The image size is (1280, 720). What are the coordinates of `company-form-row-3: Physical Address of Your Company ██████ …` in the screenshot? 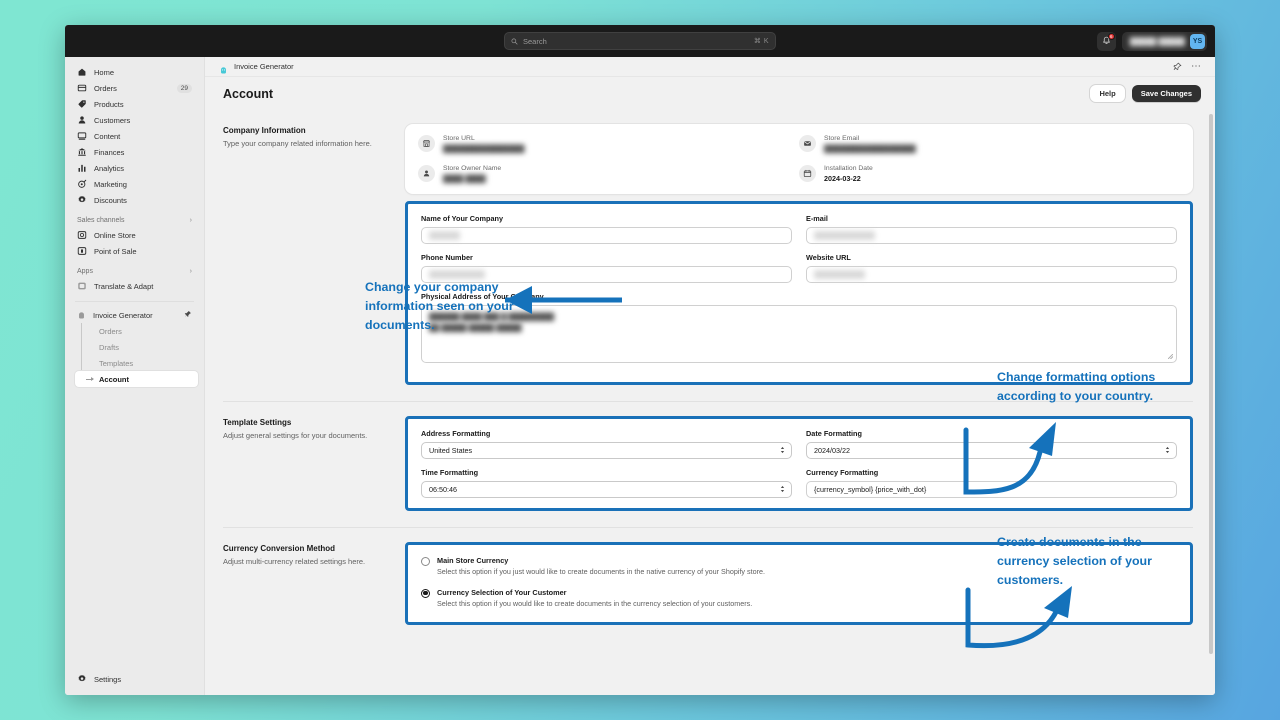 It's located at (799, 327).